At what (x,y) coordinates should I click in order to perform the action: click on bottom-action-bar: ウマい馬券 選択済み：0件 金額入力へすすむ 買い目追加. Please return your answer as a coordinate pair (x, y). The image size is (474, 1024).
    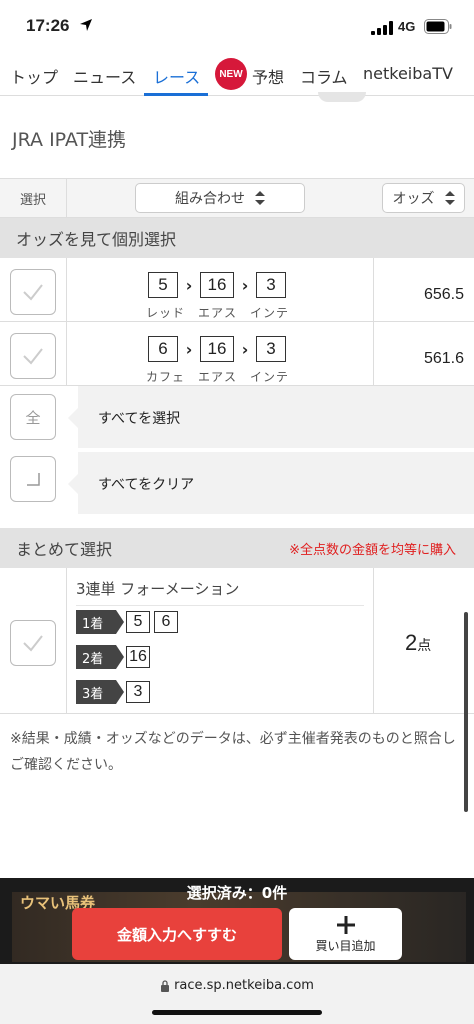
    Looking at the image, I should click on (237, 921).